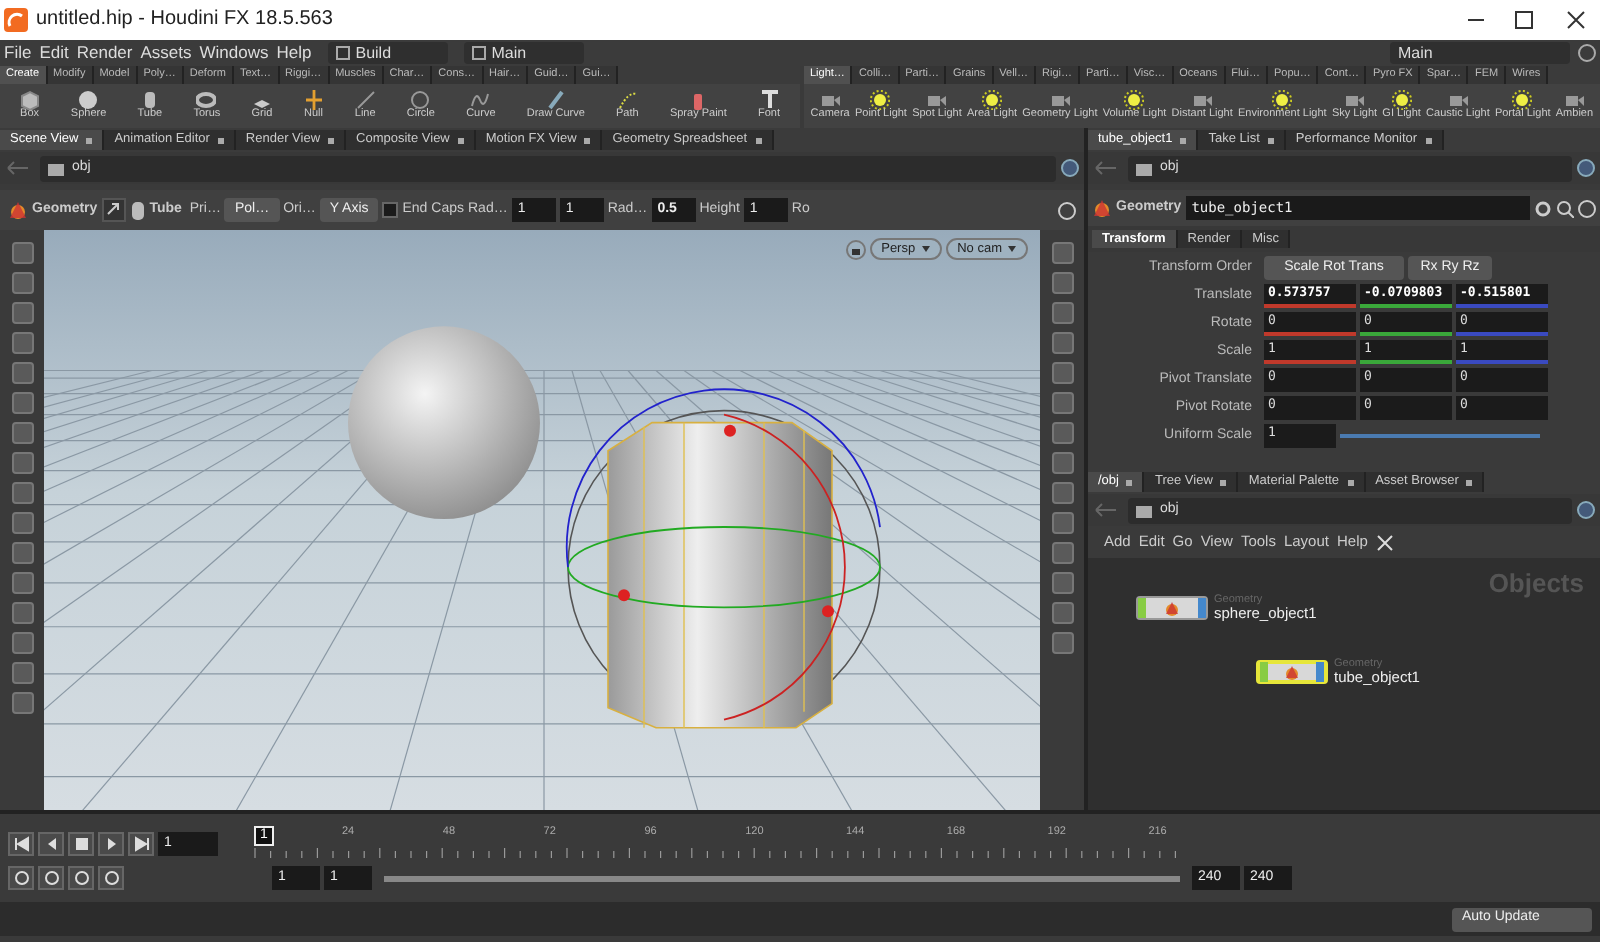  I want to click on checkbox, so click(390, 210).